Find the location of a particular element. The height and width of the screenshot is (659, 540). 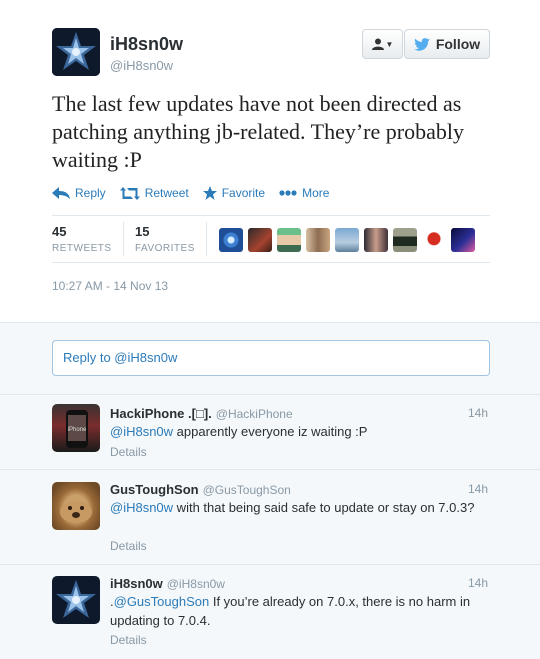

user-actions-button: ▼ is located at coordinates (382, 44).